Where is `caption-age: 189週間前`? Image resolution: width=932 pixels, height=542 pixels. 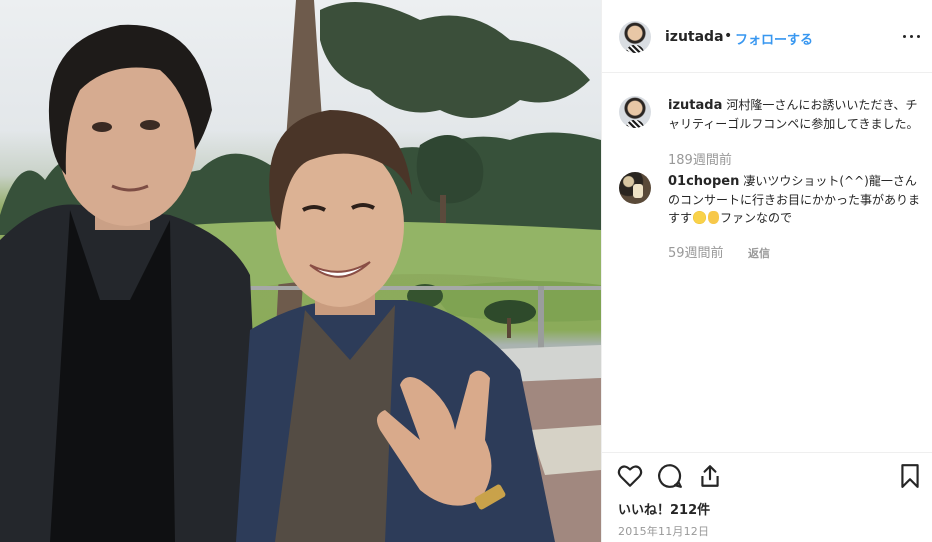
caption-age: 189週間前 is located at coordinates (700, 158).